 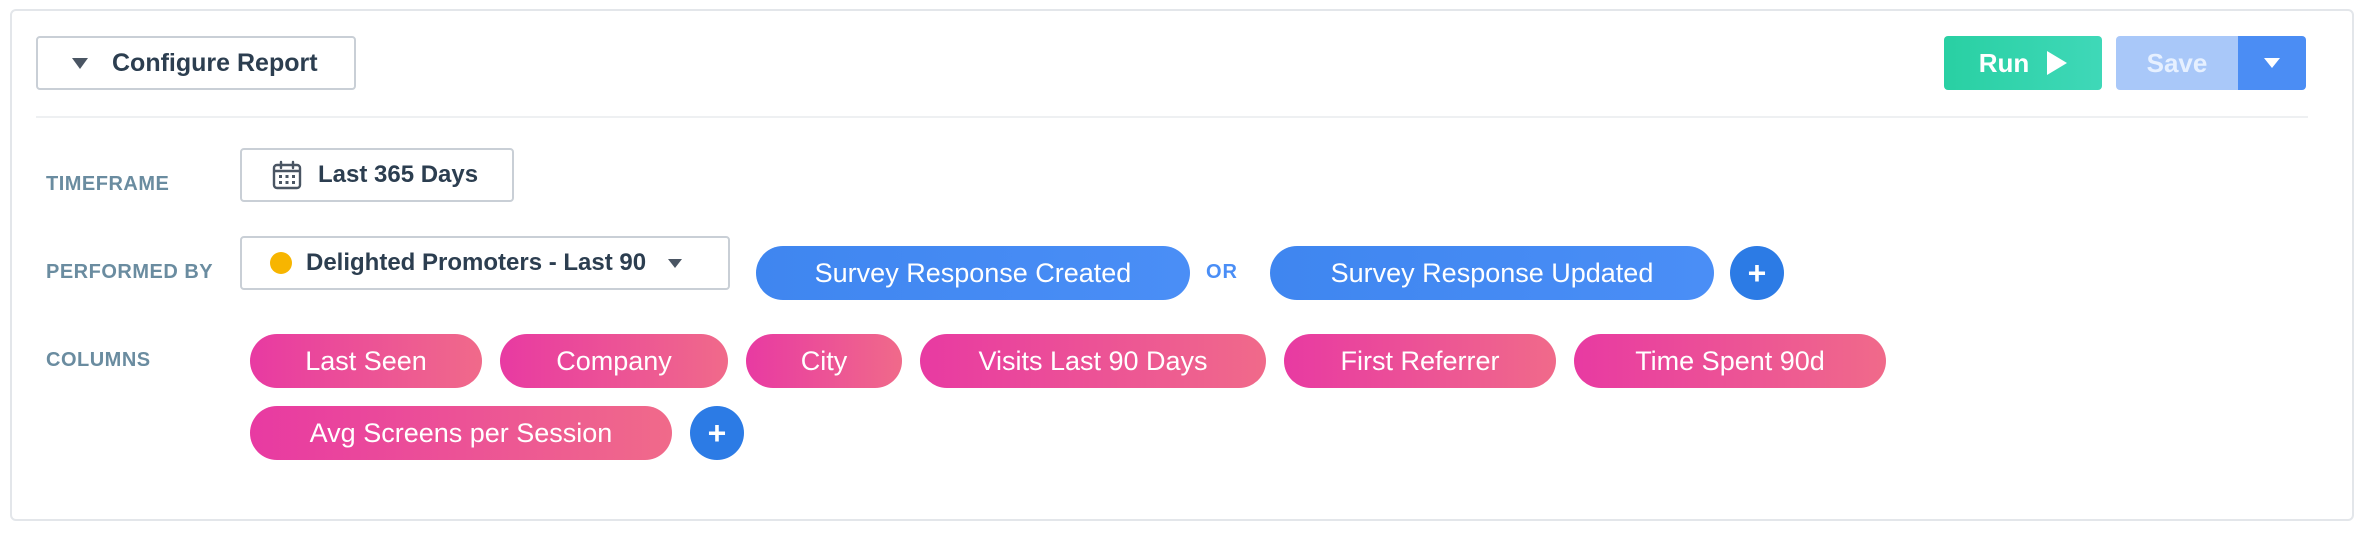 I want to click on segment-selector: Delighted Promoters - Last 90, so click(x=485, y=263).